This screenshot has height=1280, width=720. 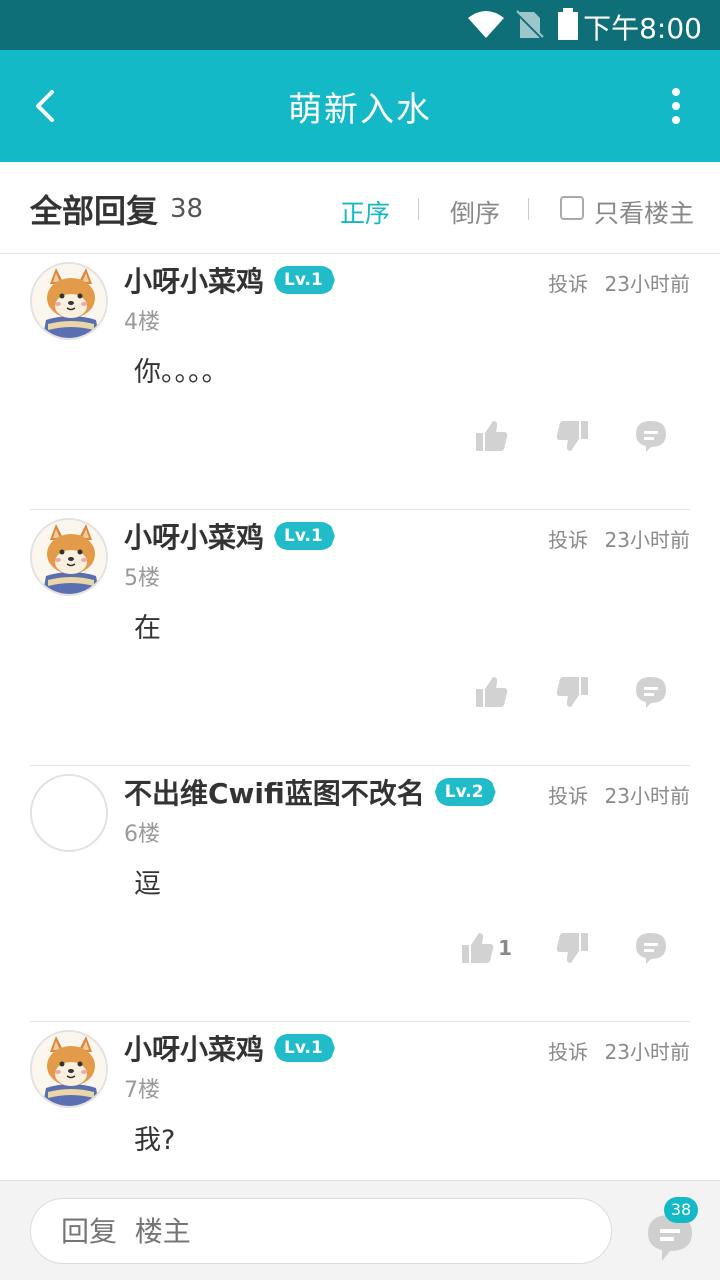 I want to click on like-button: 1, so click(x=486, y=948).